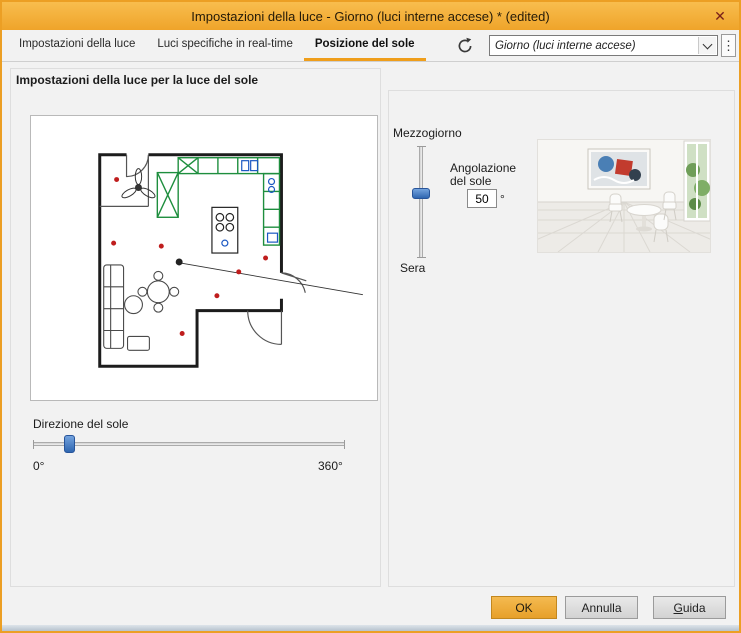  I want to click on slider-tick-end, so click(344, 444).